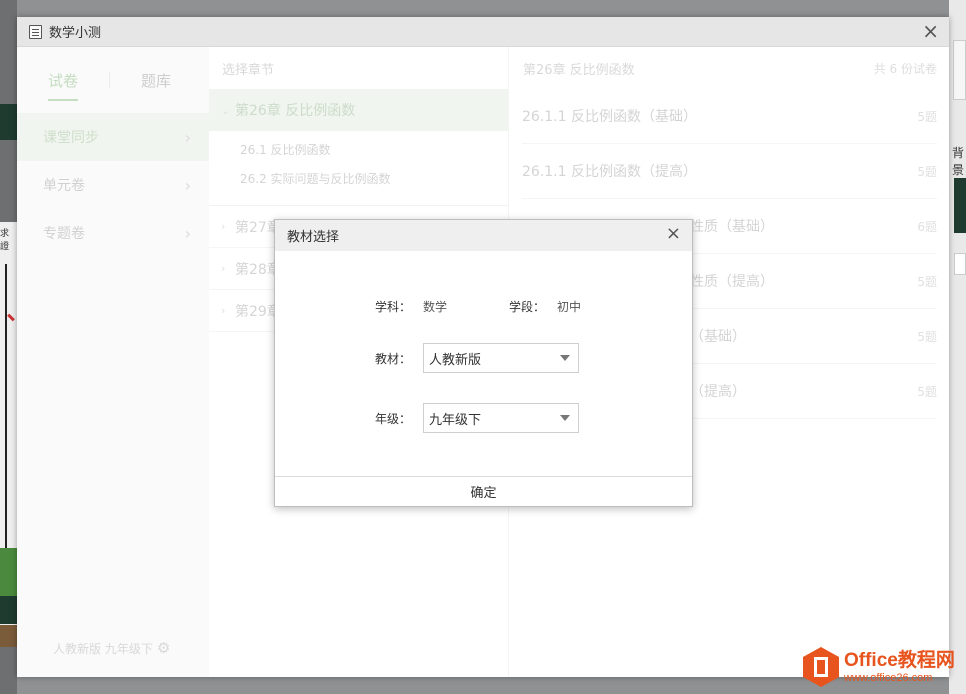  I want to click on dialog-title: 教材选择, so click(313, 237).